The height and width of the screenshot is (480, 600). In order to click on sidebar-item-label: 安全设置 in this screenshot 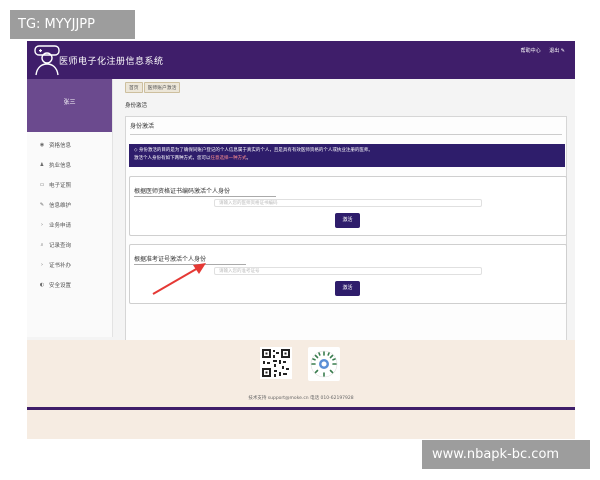, I will do `click(60, 286)`.